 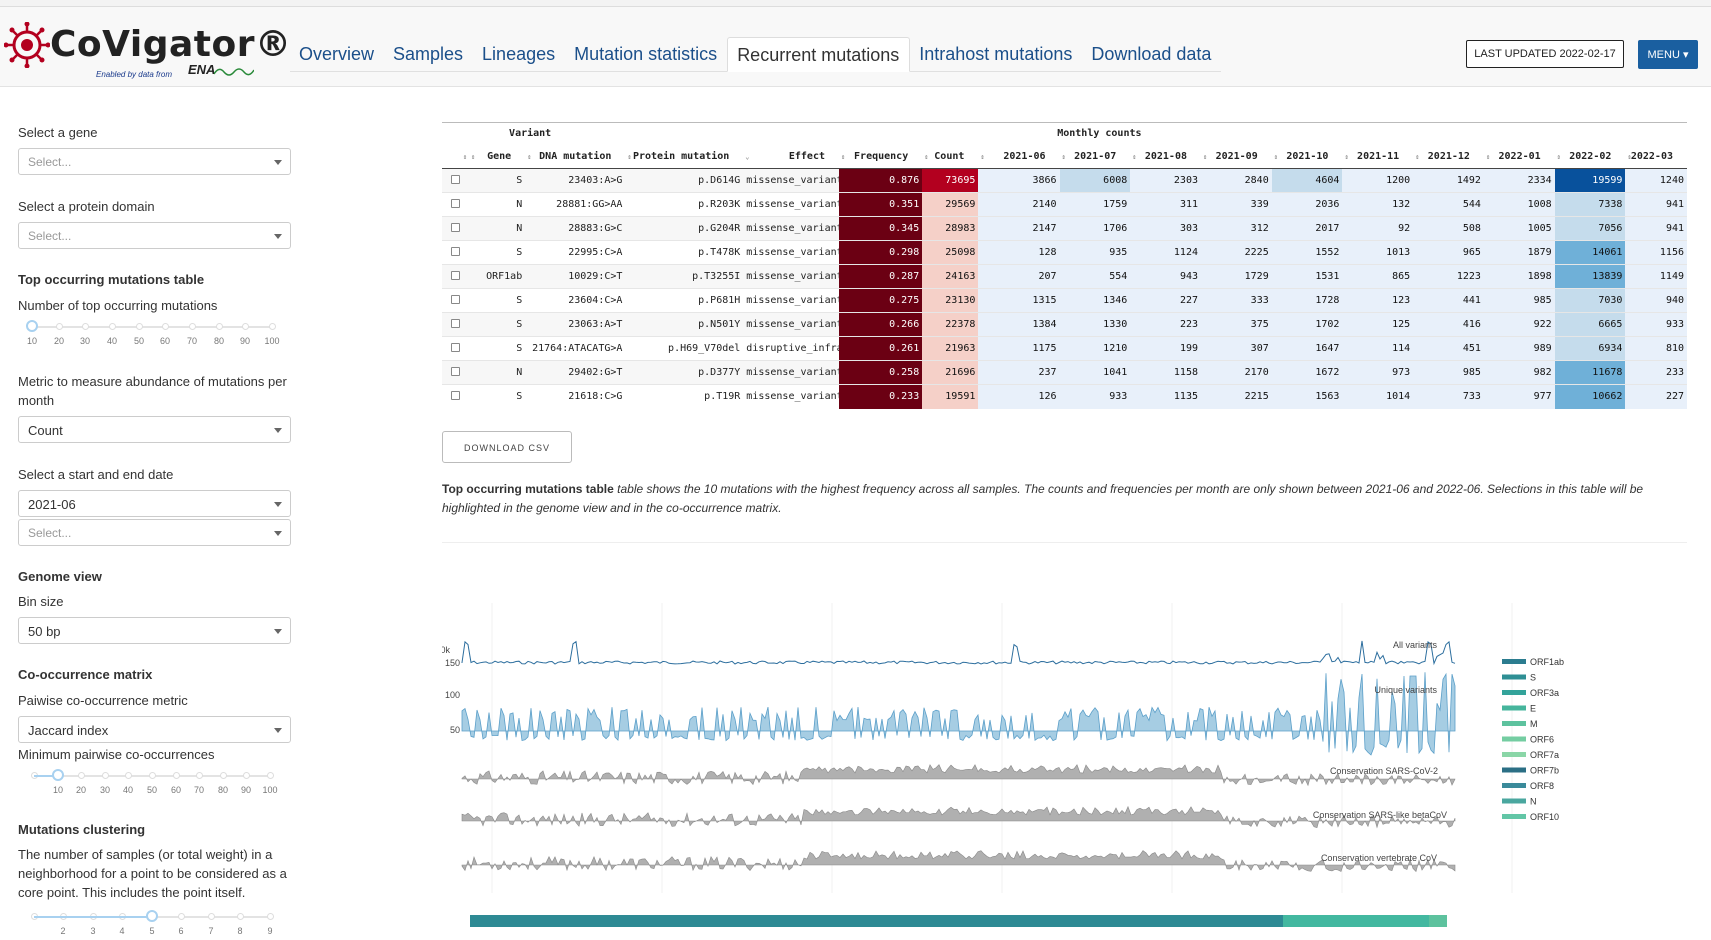 I want to click on covigator-logo: CoVigator® Enabled by data from ENA, so click(x=147, y=54).